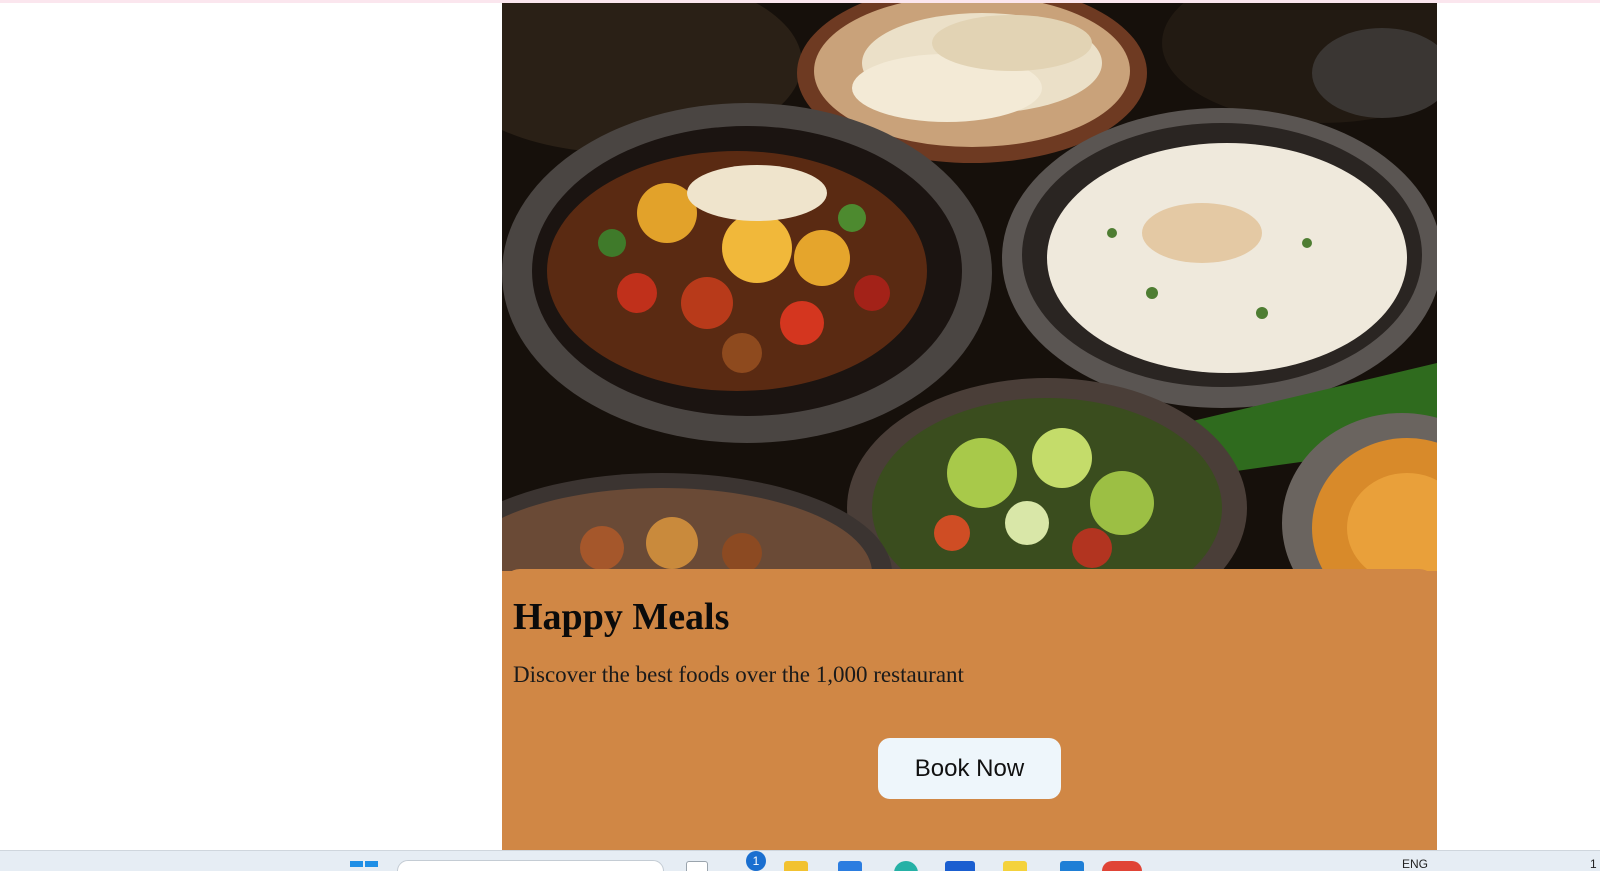 This screenshot has width=1600, height=871. Describe the element at coordinates (969, 768) in the screenshot. I see `book-now-button: Book Now` at that location.